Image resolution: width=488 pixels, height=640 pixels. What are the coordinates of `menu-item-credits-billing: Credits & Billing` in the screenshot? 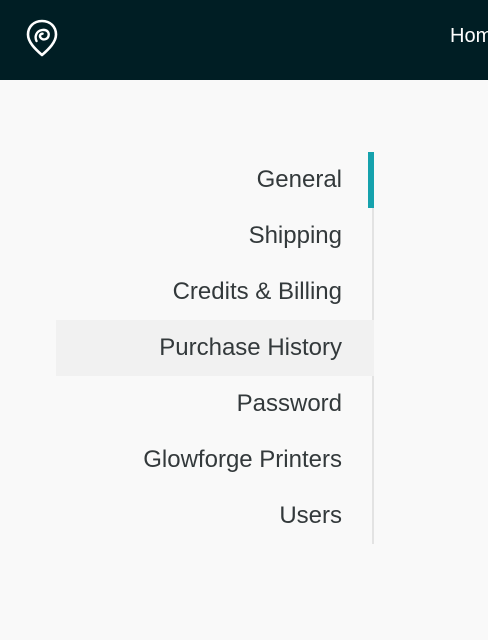 It's located at (215, 292).